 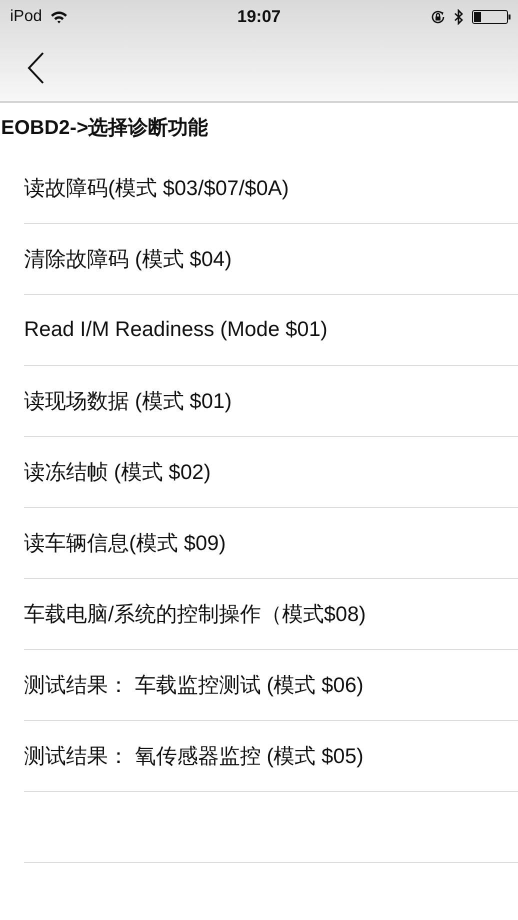 What do you see at coordinates (128, 259) in the screenshot?
I see `menu-item: 清除故障码 (模式 $04)` at bounding box center [128, 259].